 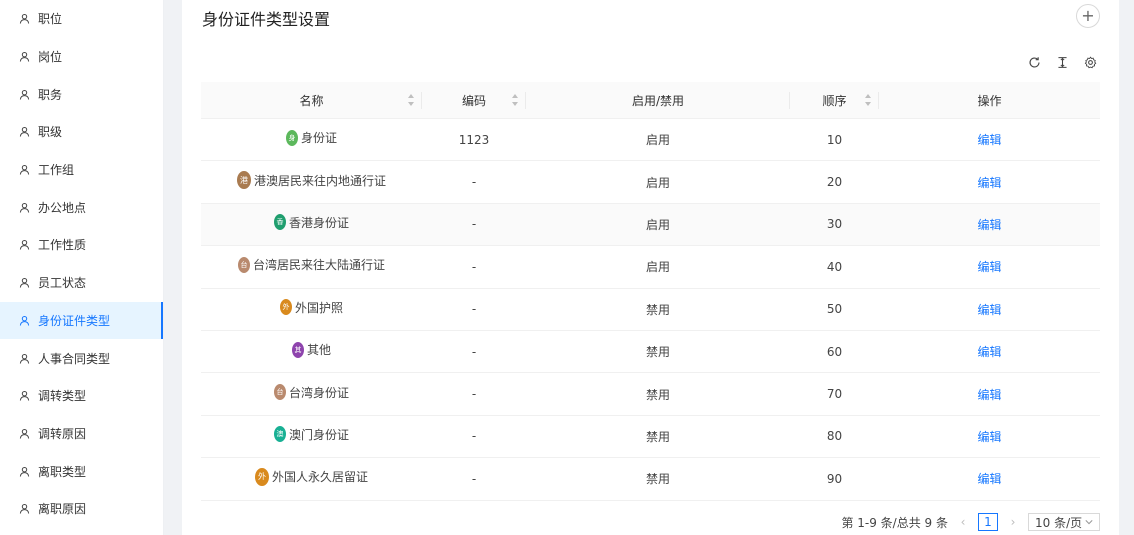 I want to click on sidebar-item-label: 岗位, so click(x=50, y=57).